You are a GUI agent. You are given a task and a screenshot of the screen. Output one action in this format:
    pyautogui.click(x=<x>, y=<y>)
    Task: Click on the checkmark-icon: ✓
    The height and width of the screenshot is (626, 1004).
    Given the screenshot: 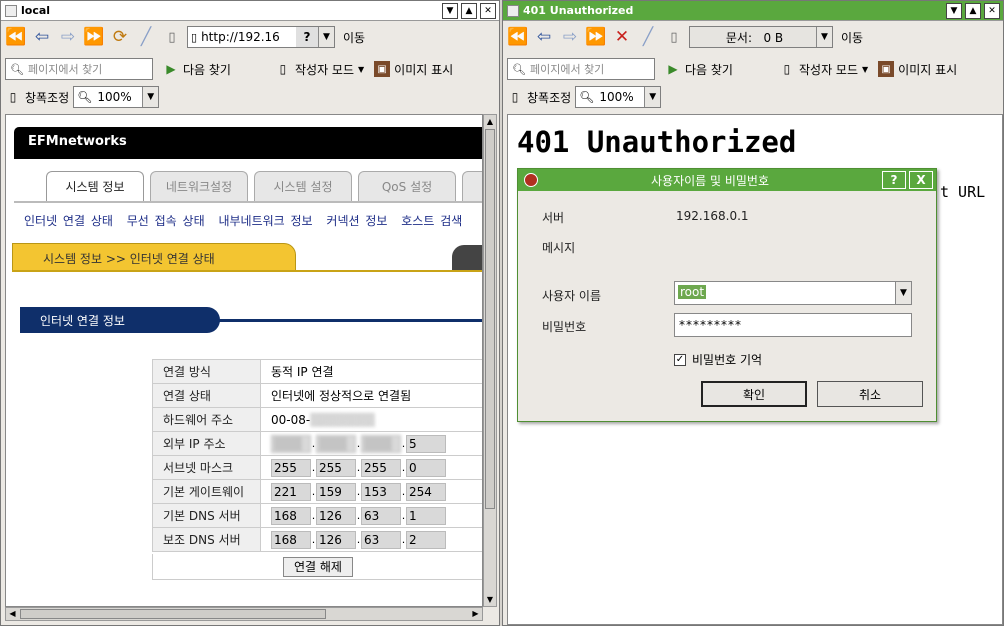 What is the action you would take?
    pyautogui.click(x=680, y=359)
    